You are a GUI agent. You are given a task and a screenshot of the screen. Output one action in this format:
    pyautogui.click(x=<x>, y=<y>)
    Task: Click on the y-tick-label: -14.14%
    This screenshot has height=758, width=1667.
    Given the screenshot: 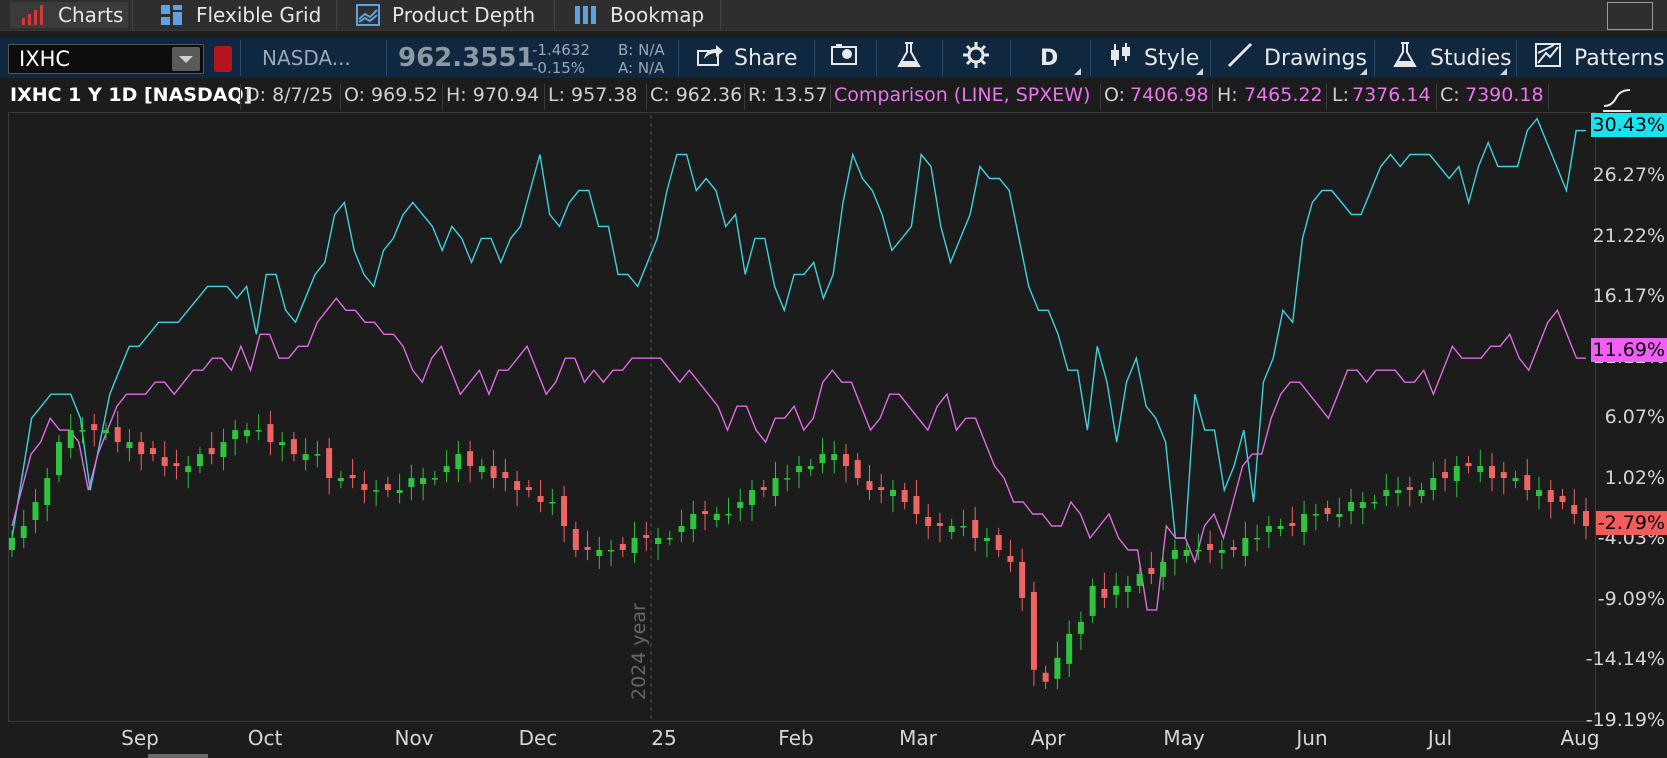 What is the action you would take?
    pyautogui.click(x=1625, y=659)
    